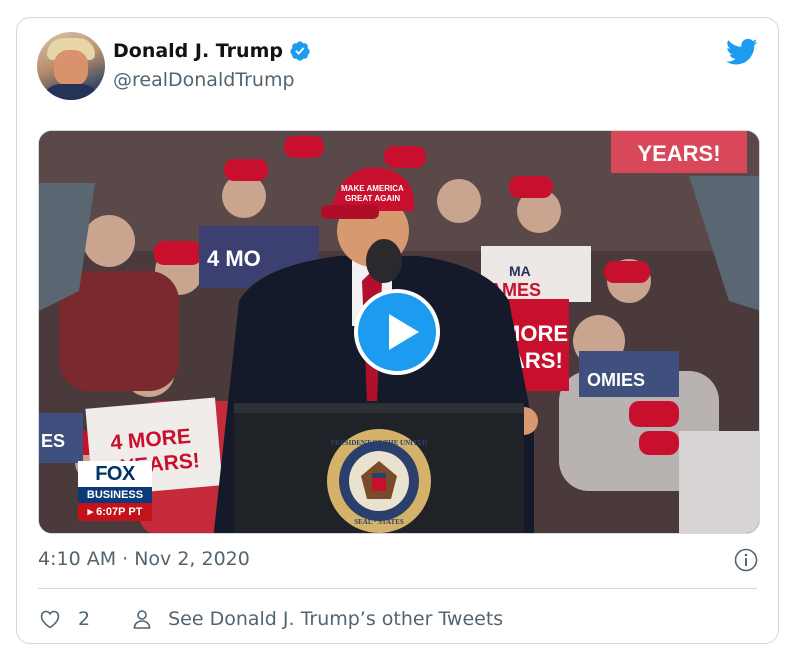  What do you see at coordinates (115, 512) in the screenshot?
I see `network-time: ▸ 6:07P PT` at bounding box center [115, 512].